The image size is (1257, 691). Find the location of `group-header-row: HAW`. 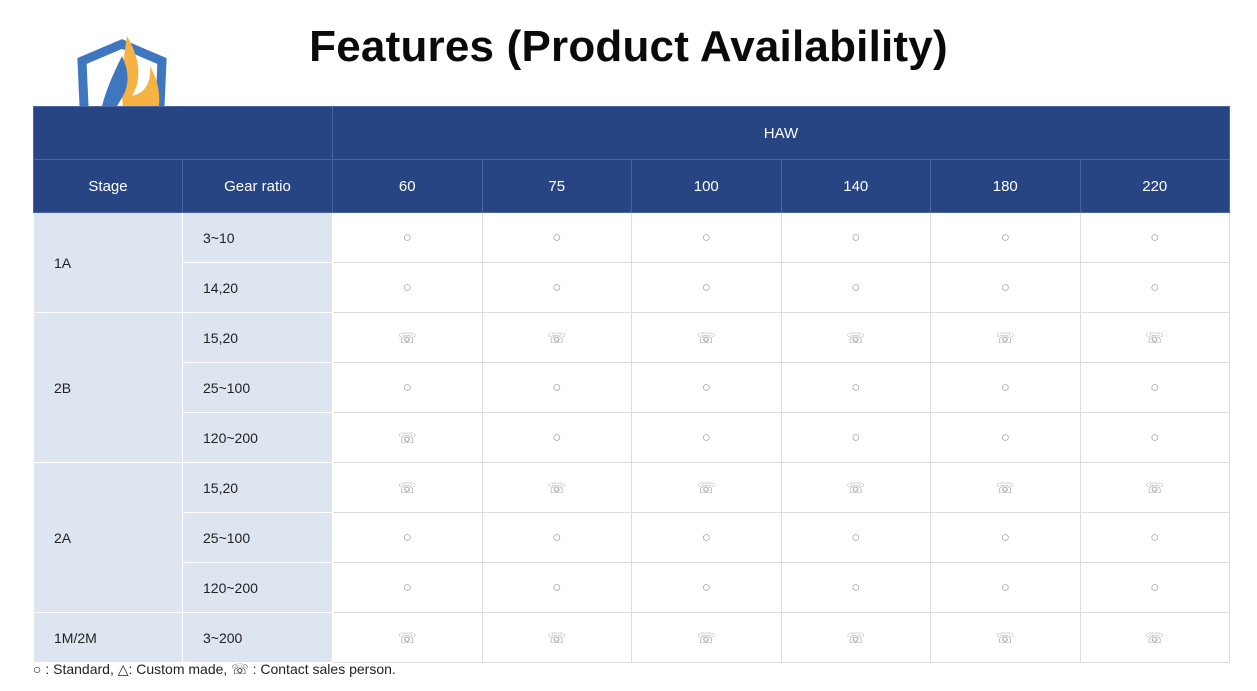

group-header-row: HAW is located at coordinates (631, 133).